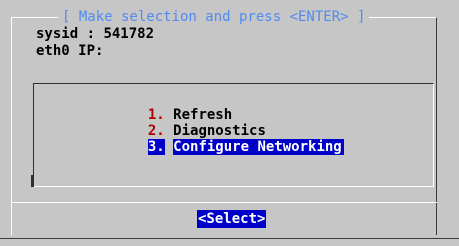 This screenshot has width=459, height=246. Describe the element at coordinates (224, 202) in the screenshot. I see `button-divider` at that location.